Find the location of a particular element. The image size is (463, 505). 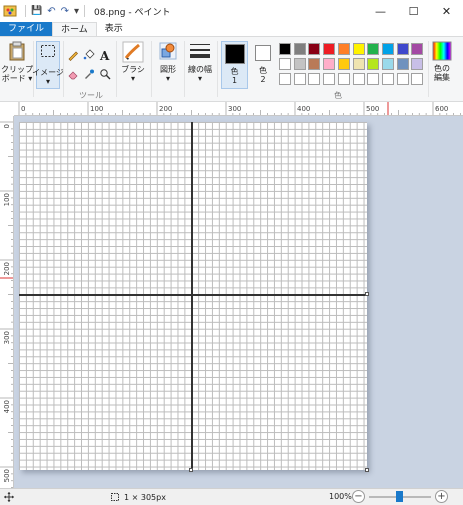

canvas-resize-handle-bottom is located at coordinates (191, 470).